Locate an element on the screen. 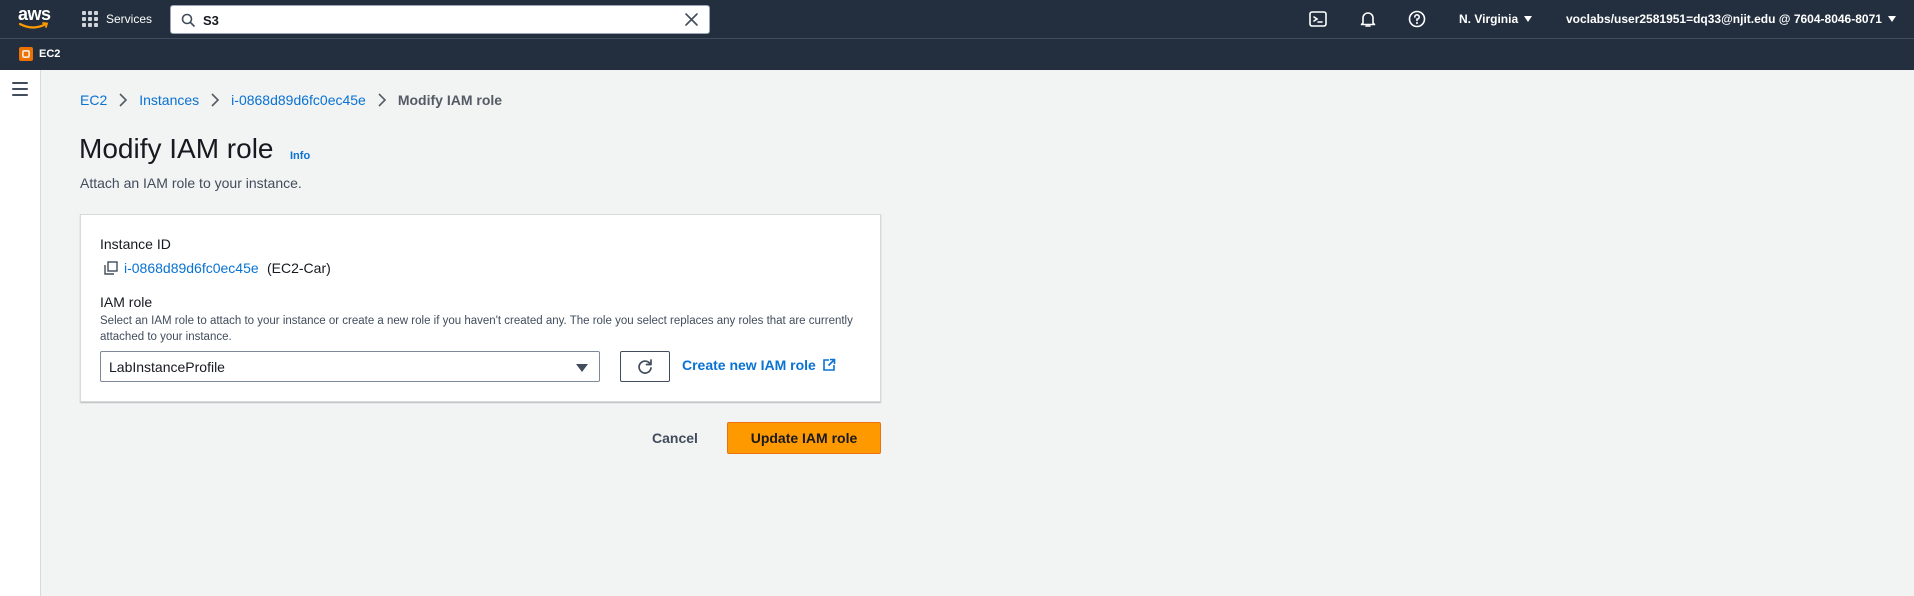 Image resolution: width=1914 pixels, height=596 pixels. search-icon is located at coordinates (188, 20).